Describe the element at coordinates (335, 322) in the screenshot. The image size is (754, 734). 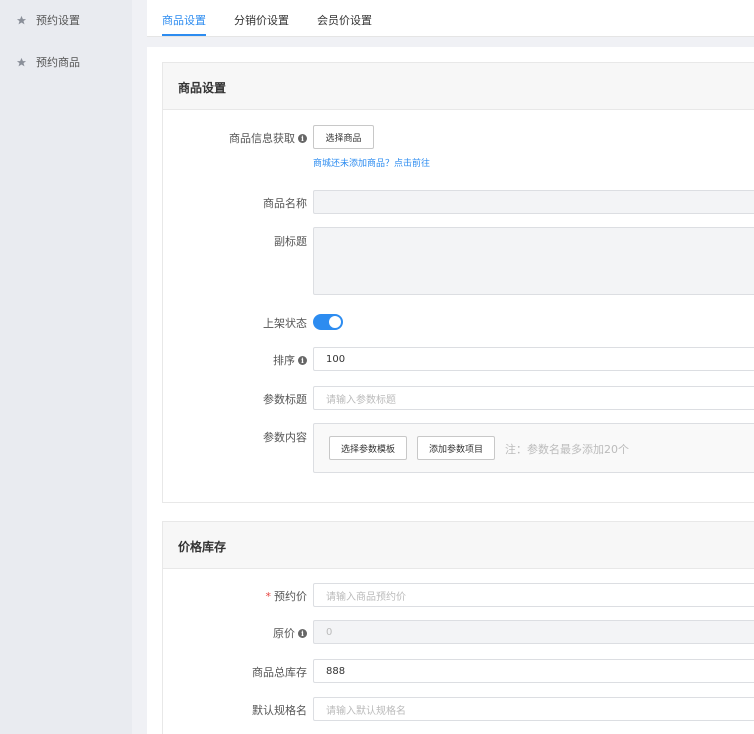
I see `toggle-knob` at that location.